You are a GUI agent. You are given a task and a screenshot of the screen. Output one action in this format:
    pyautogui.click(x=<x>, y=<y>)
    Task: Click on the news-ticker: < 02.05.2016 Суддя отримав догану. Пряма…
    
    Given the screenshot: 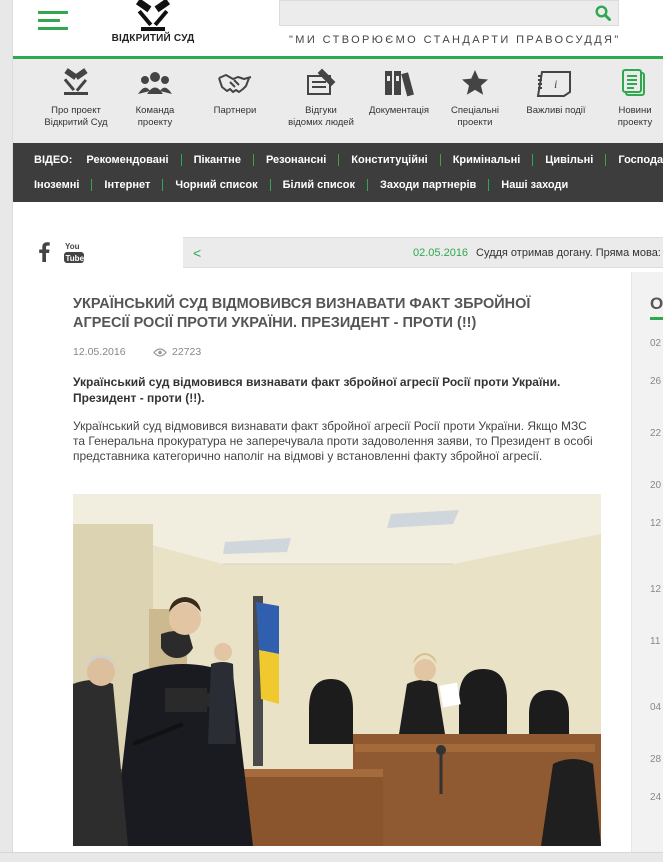 What is the action you would take?
    pyautogui.click(x=423, y=252)
    